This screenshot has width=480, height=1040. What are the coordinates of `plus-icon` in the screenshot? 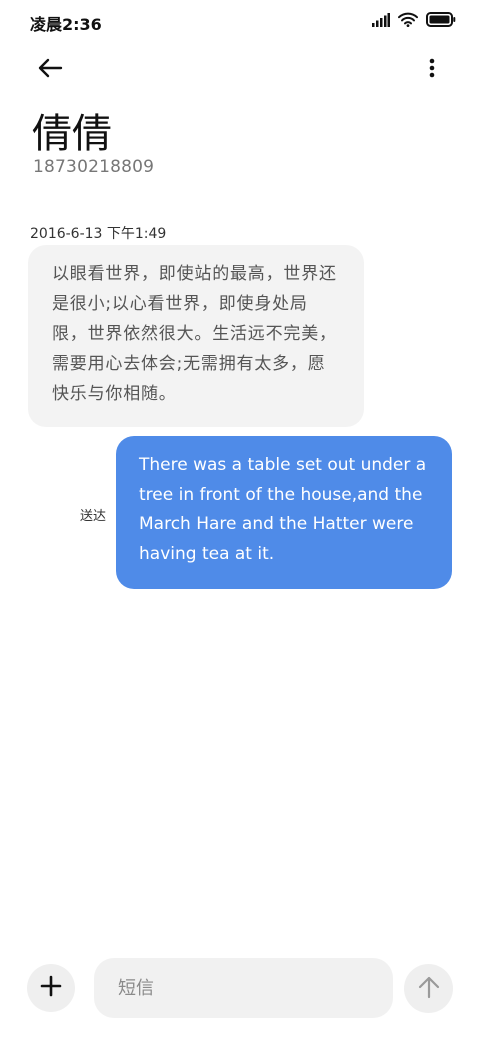 It's located at (51, 988).